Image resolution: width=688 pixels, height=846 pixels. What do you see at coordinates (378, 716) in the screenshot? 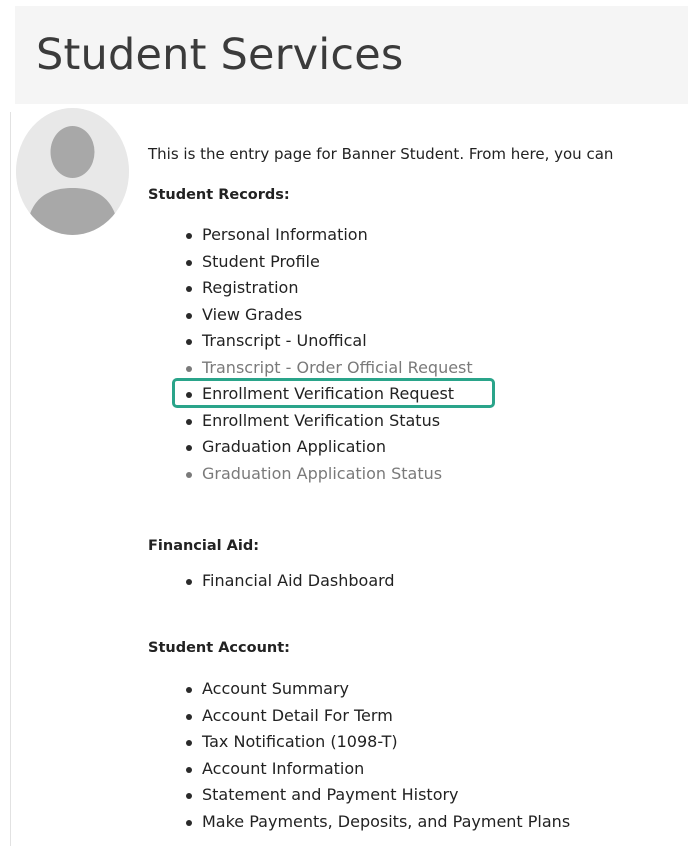
I see `link-account-detail-for-term: Account Detail For Term` at bounding box center [378, 716].